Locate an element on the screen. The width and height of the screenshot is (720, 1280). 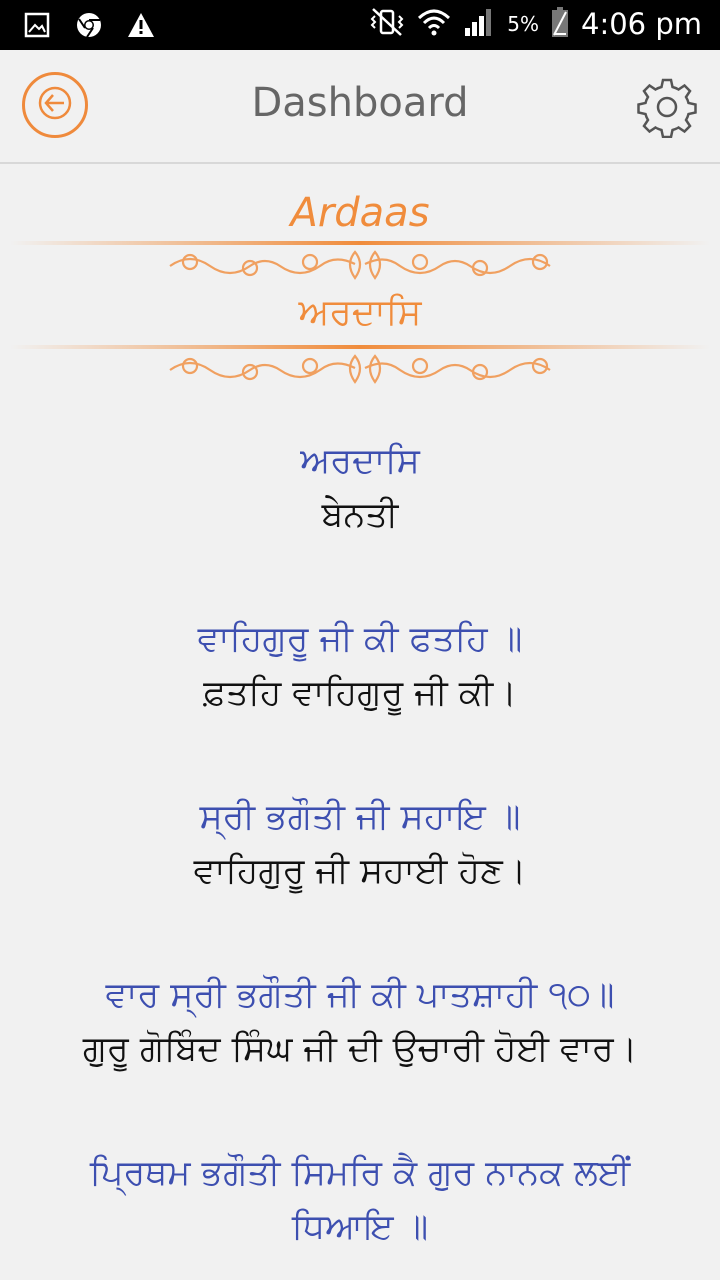
header-punjabi-title: ਅਰਦਾਸਿ is located at coordinates (360, 312).